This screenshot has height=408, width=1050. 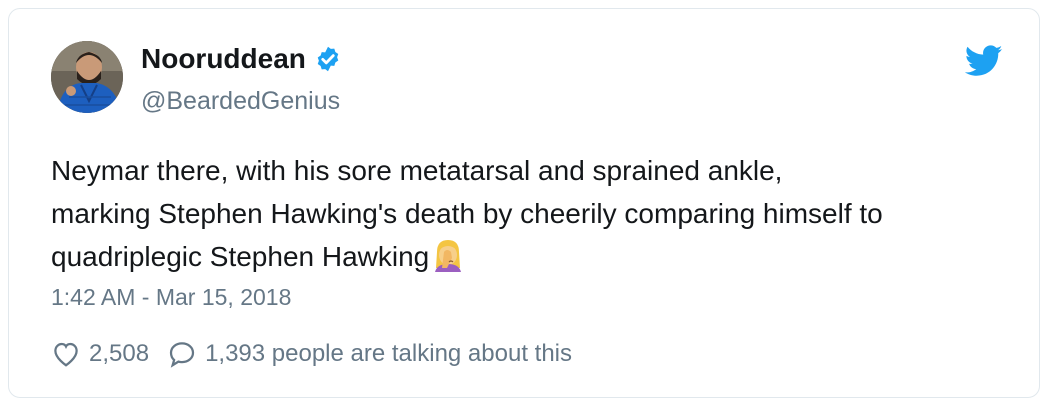 I want to click on speech-bubble-icon, so click(x=182, y=354).